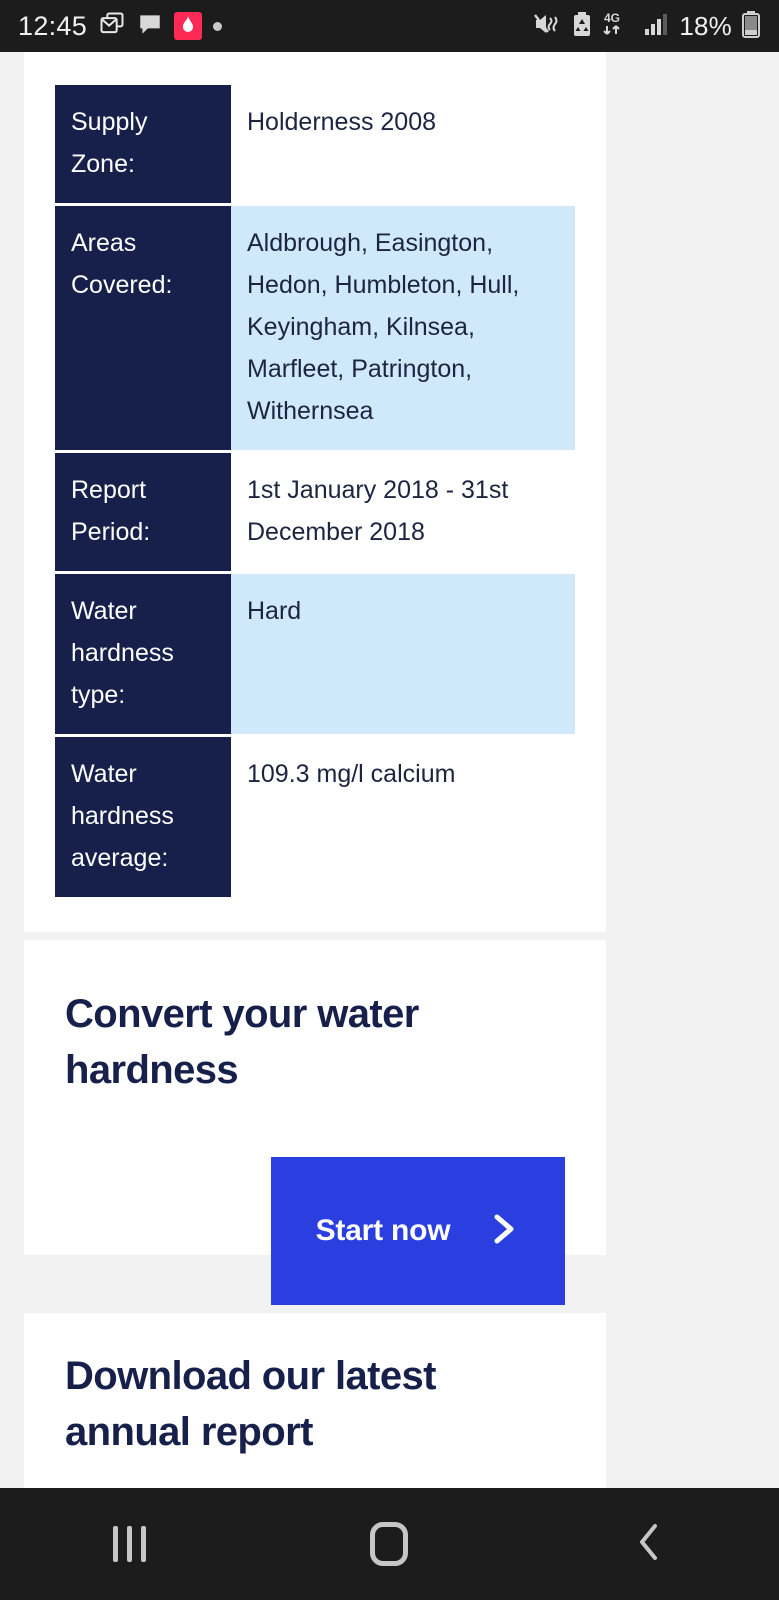 The image size is (779, 1600). What do you see at coordinates (315, 1456) in the screenshot?
I see `annual-report-card: Download our latest annual report` at bounding box center [315, 1456].